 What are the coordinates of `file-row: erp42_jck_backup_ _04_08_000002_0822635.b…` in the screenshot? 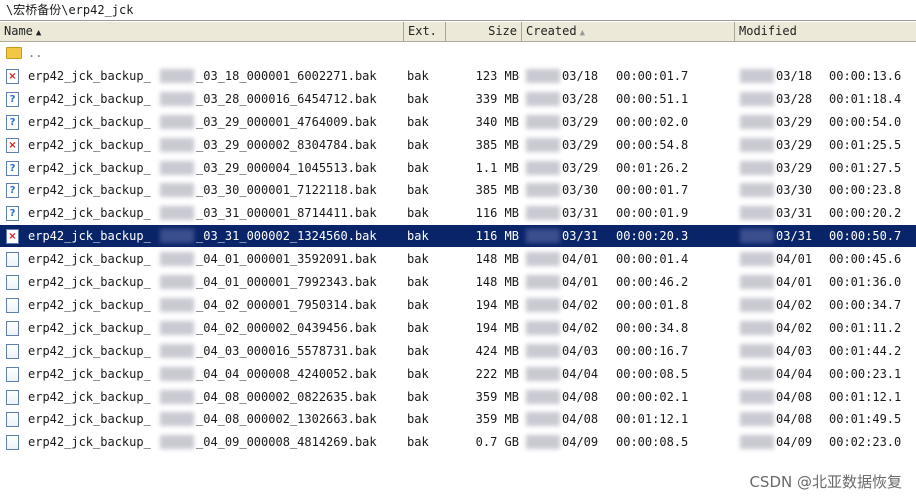 It's located at (458, 397).